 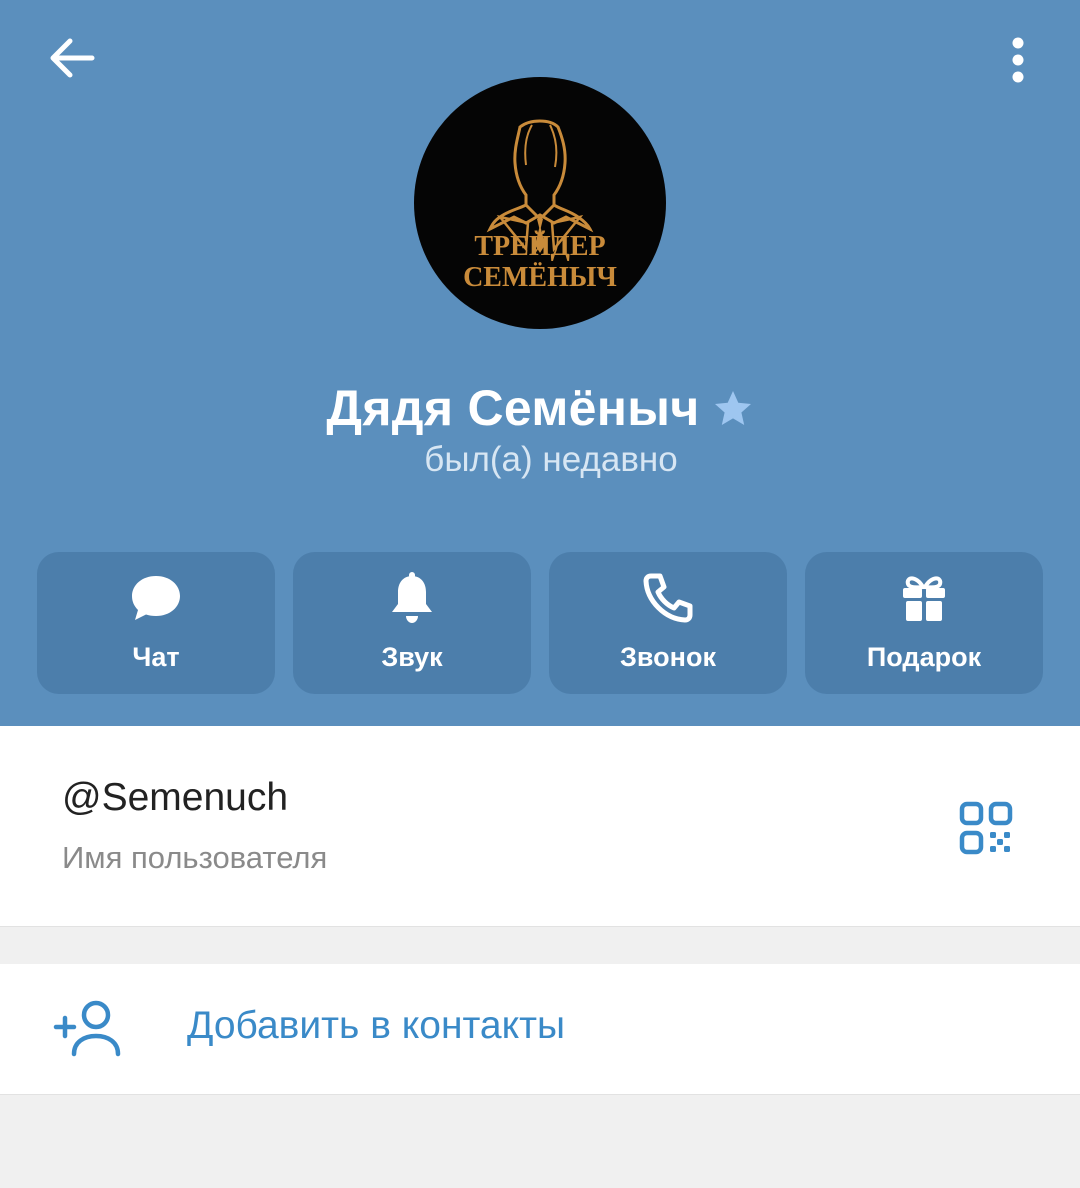 What do you see at coordinates (733, 409) in the screenshot?
I see `premium-star-icon` at bounding box center [733, 409].